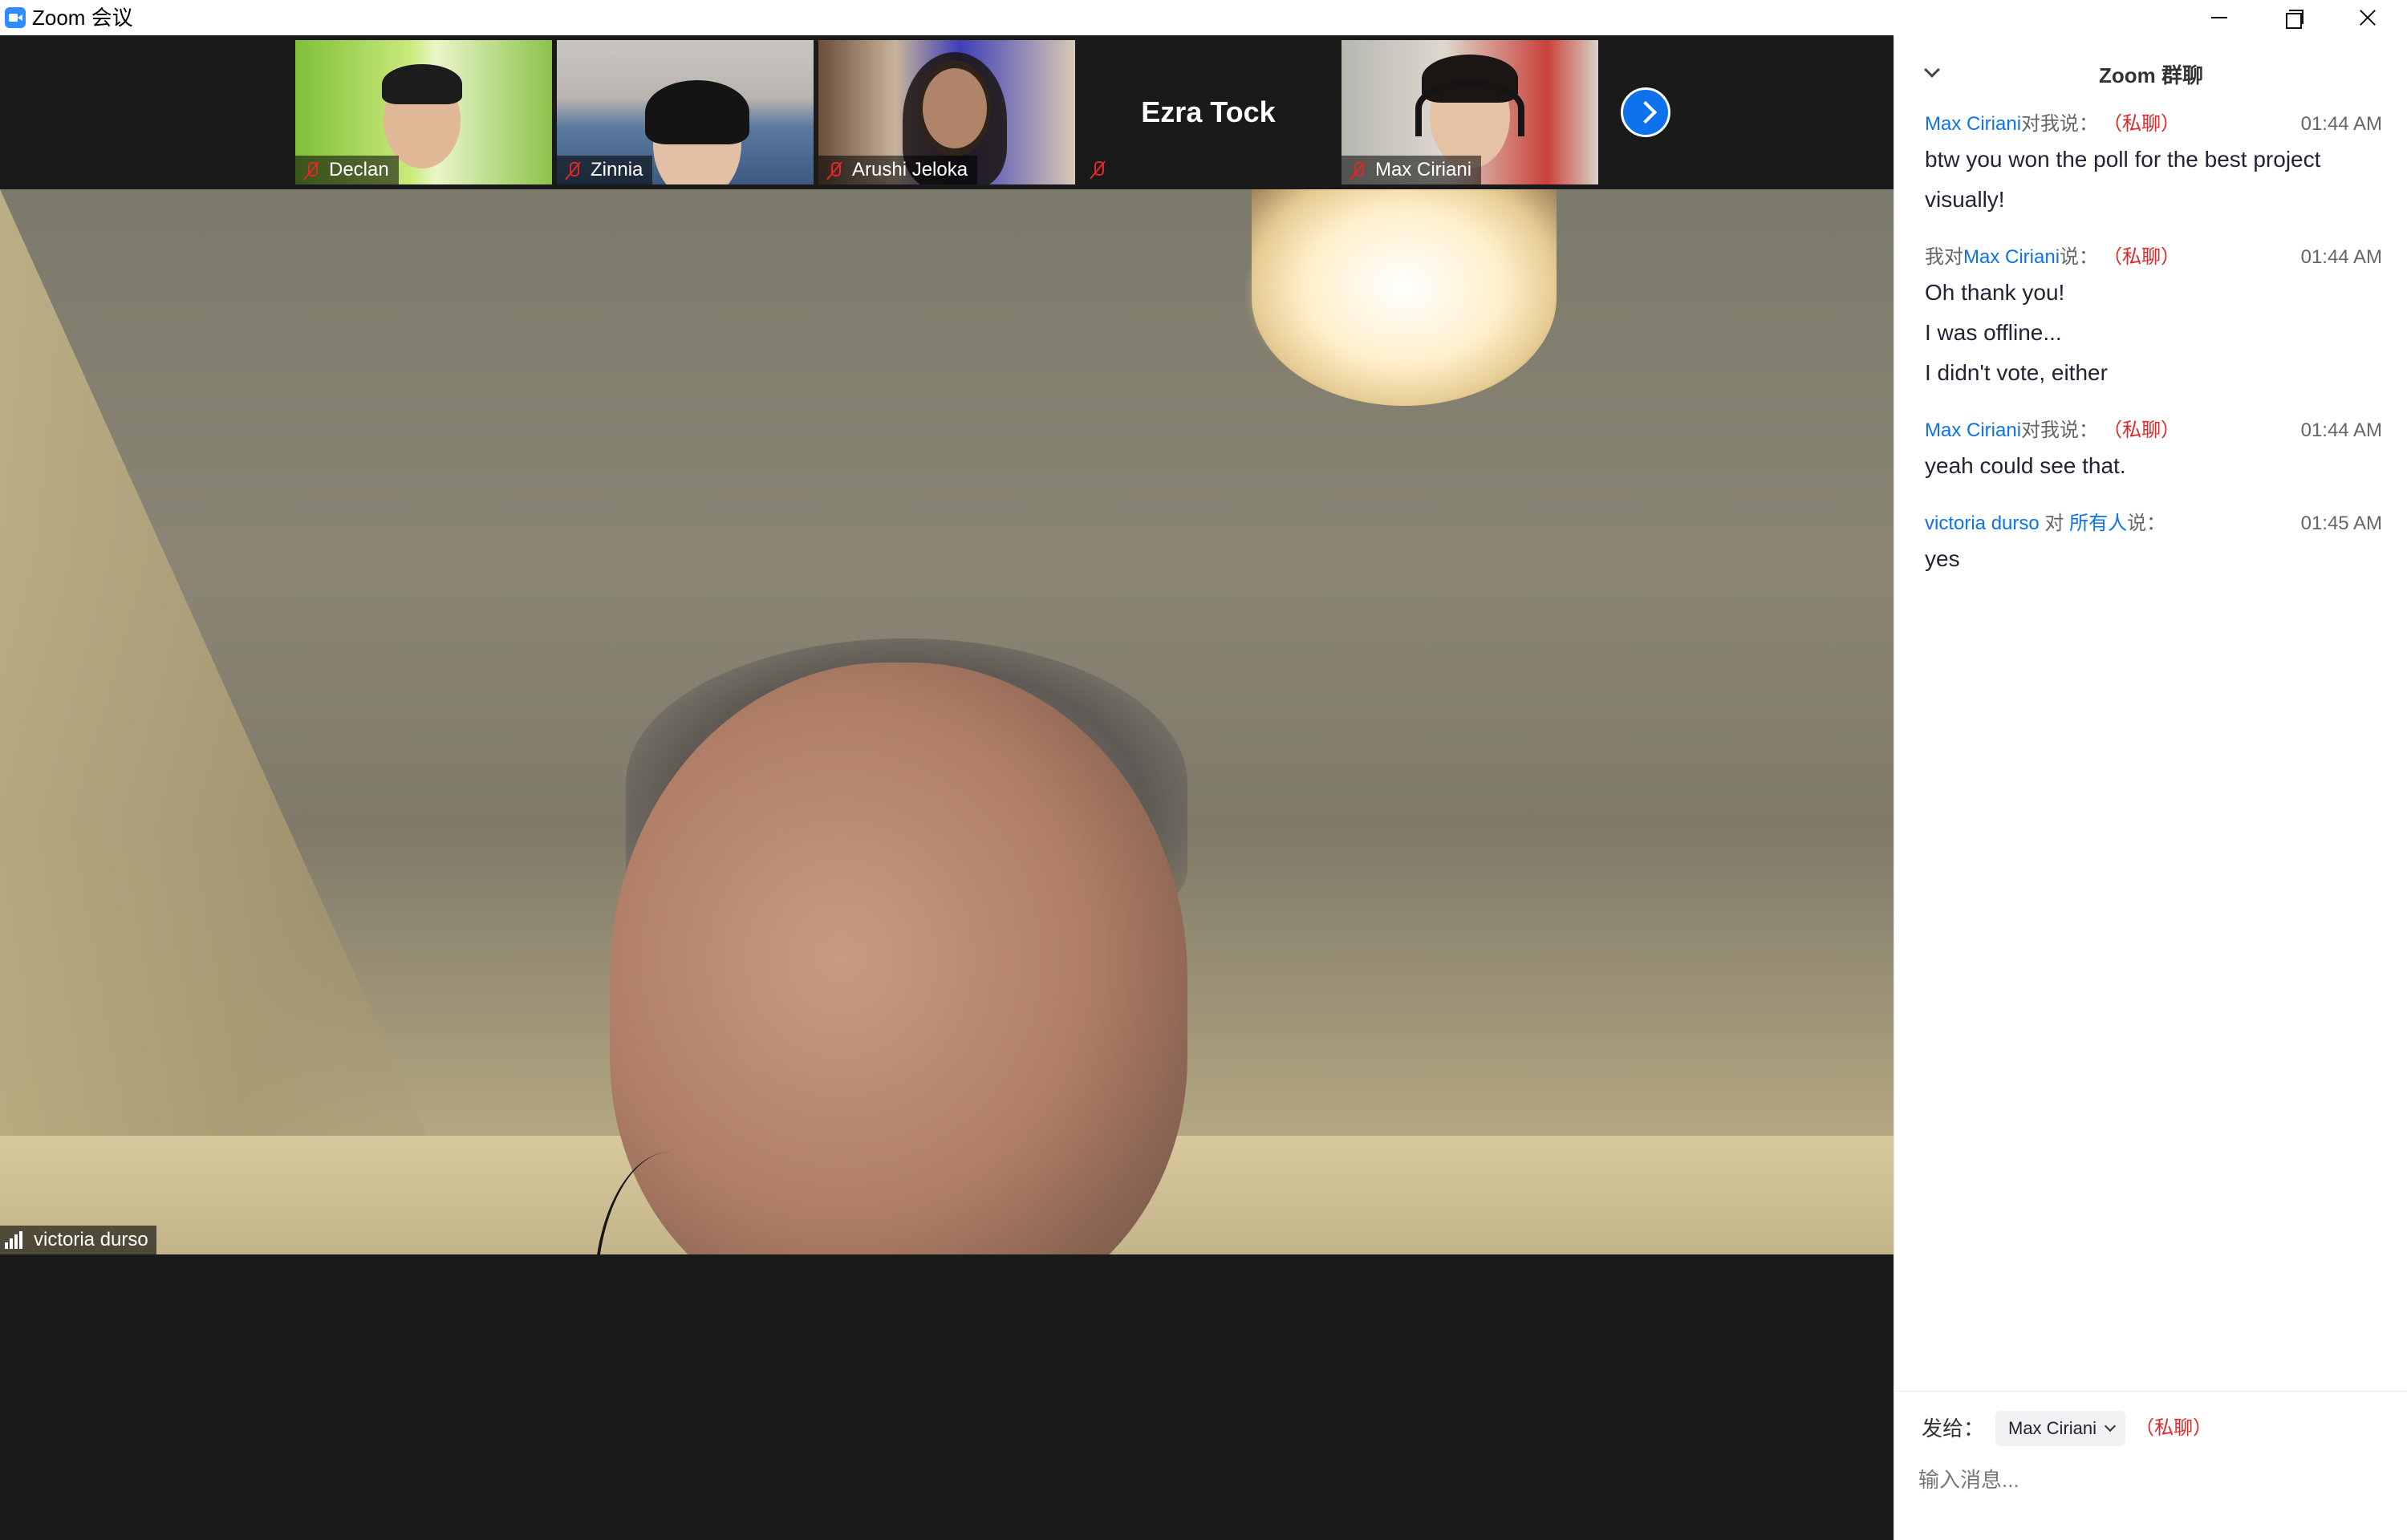 The width and height of the screenshot is (2407, 1540). Describe the element at coordinates (955, 108) in the screenshot. I see `participant-face` at that location.